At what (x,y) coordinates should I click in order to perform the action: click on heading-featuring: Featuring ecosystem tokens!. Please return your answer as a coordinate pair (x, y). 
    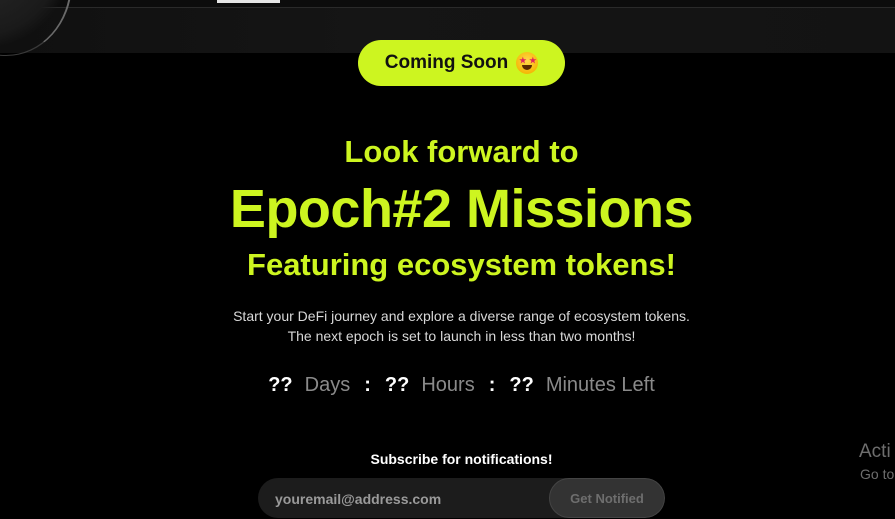
    Looking at the image, I should click on (461, 264).